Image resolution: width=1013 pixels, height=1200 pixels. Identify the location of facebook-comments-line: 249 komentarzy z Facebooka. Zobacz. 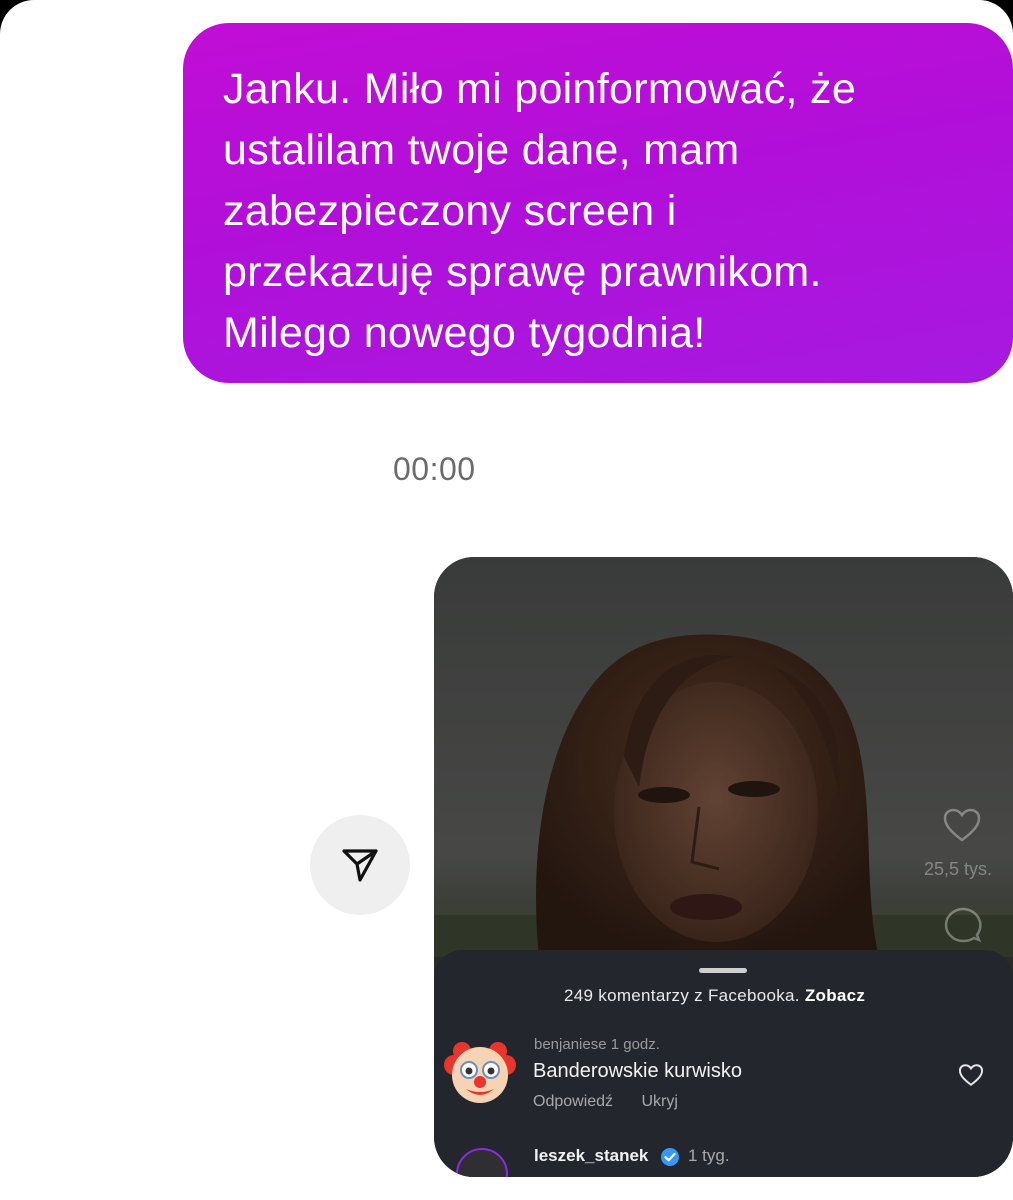
(714, 996).